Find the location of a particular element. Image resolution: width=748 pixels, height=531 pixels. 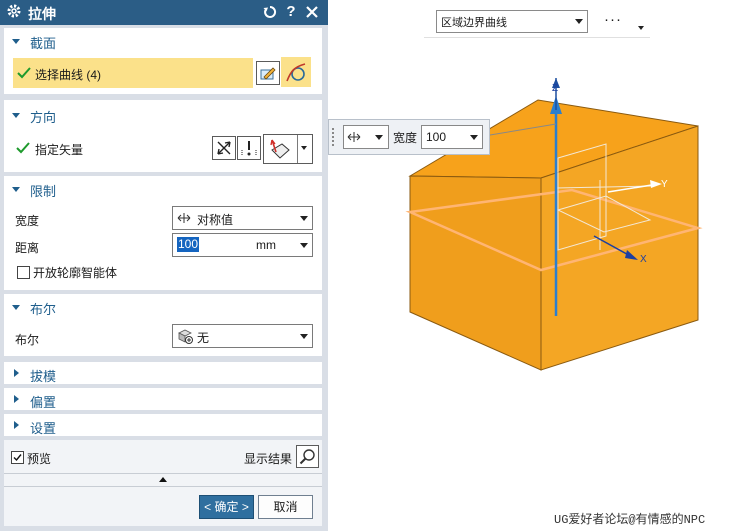

limits-group: 限制 宽度 对称值 距离 100 mm 开放轮廓智能体 is located at coordinates (163, 233).